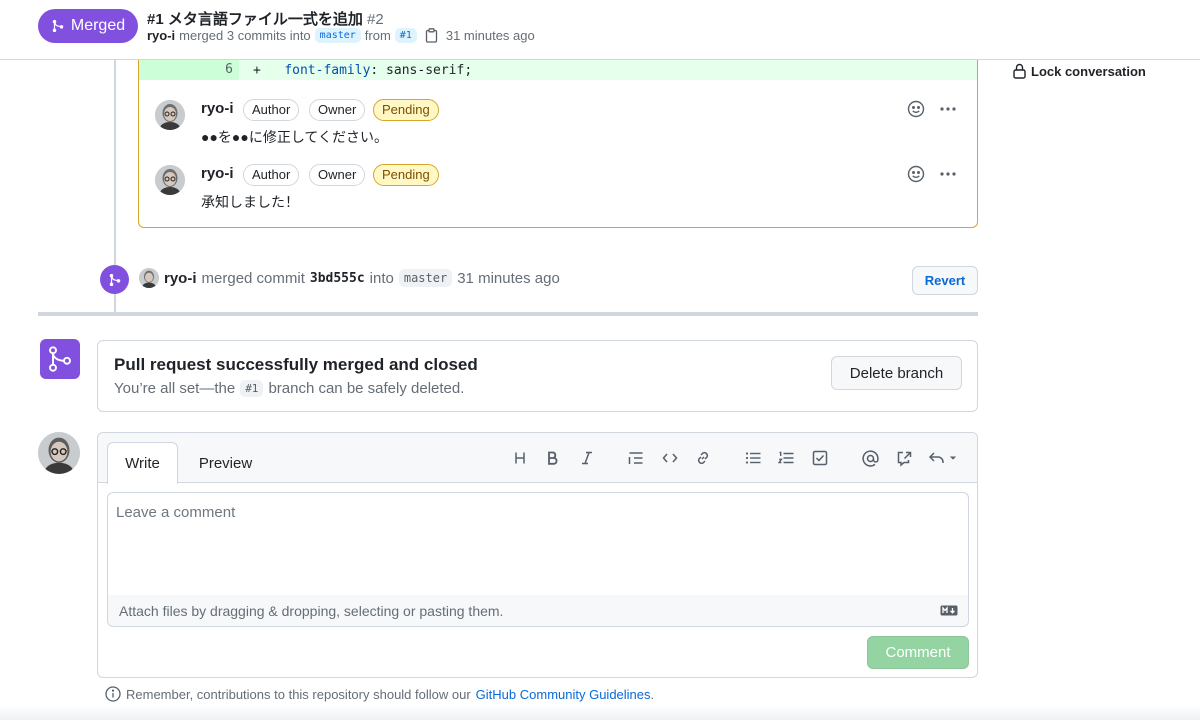 The image size is (1200, 720). Describe the element at coordinates (703, 458) in the screenshot. I see `link-icon` at that location.